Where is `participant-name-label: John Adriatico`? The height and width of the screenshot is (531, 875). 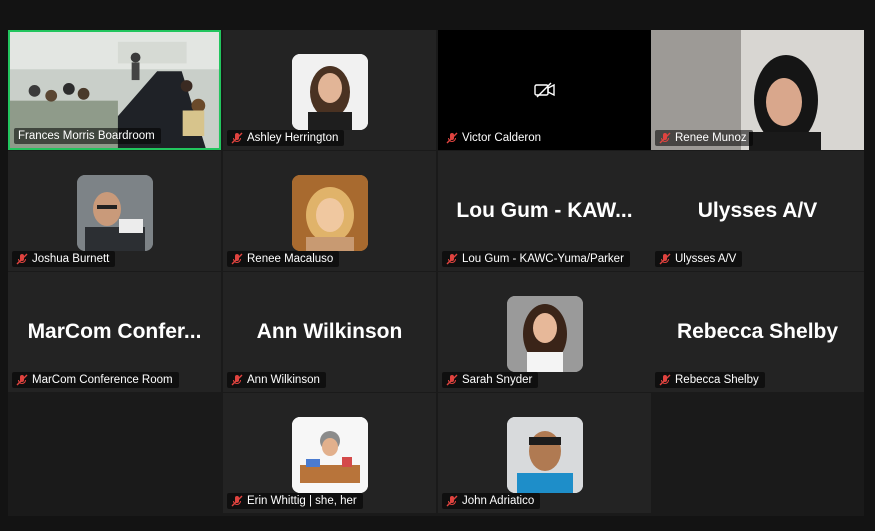
participant-name-label: John Adriatico is located at coordinates (491, 501).